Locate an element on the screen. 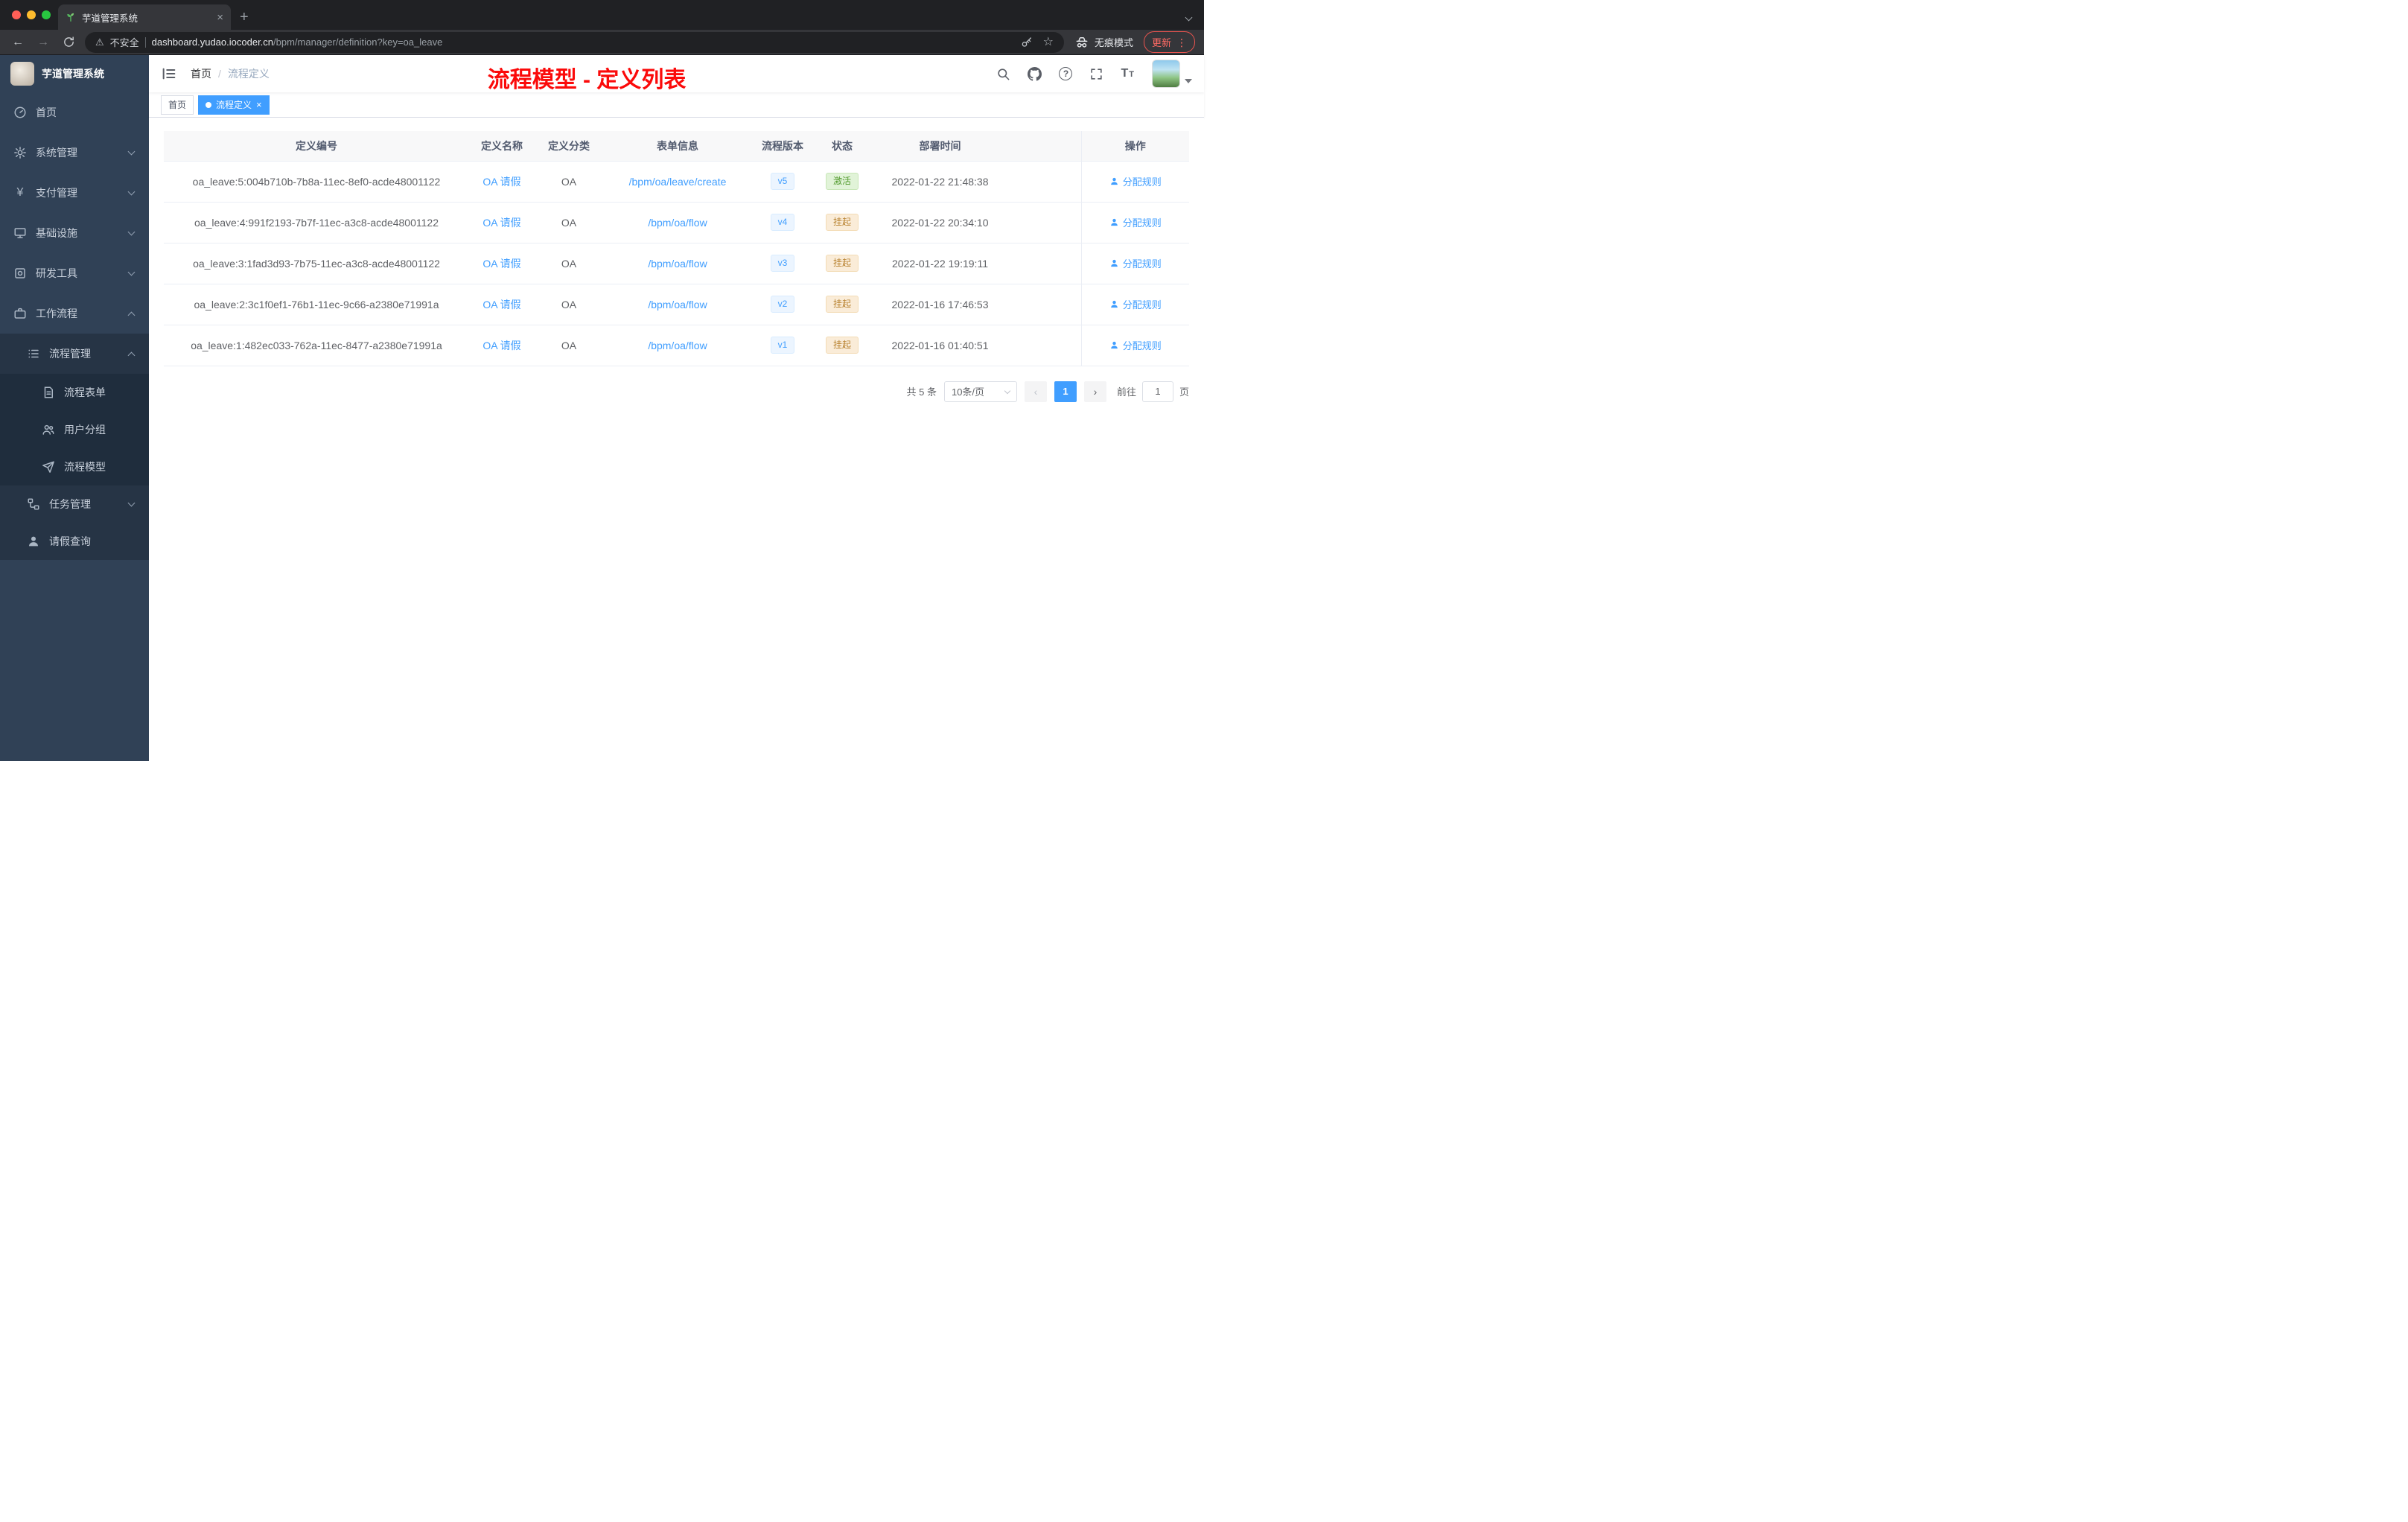 The width and height of the screenshot is (2408, 1522). cell-deploy-time: 2022-01-22 21:48:38 is located at coordinates (940, 182).